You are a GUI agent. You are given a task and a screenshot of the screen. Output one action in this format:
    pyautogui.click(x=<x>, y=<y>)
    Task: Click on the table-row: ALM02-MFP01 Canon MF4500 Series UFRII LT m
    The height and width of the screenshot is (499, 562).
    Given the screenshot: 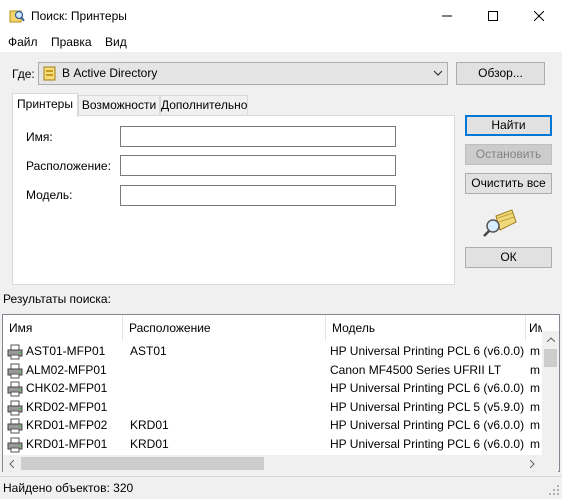 What is the action you would take?
    pyautogui.click(x=272, y=370)
    